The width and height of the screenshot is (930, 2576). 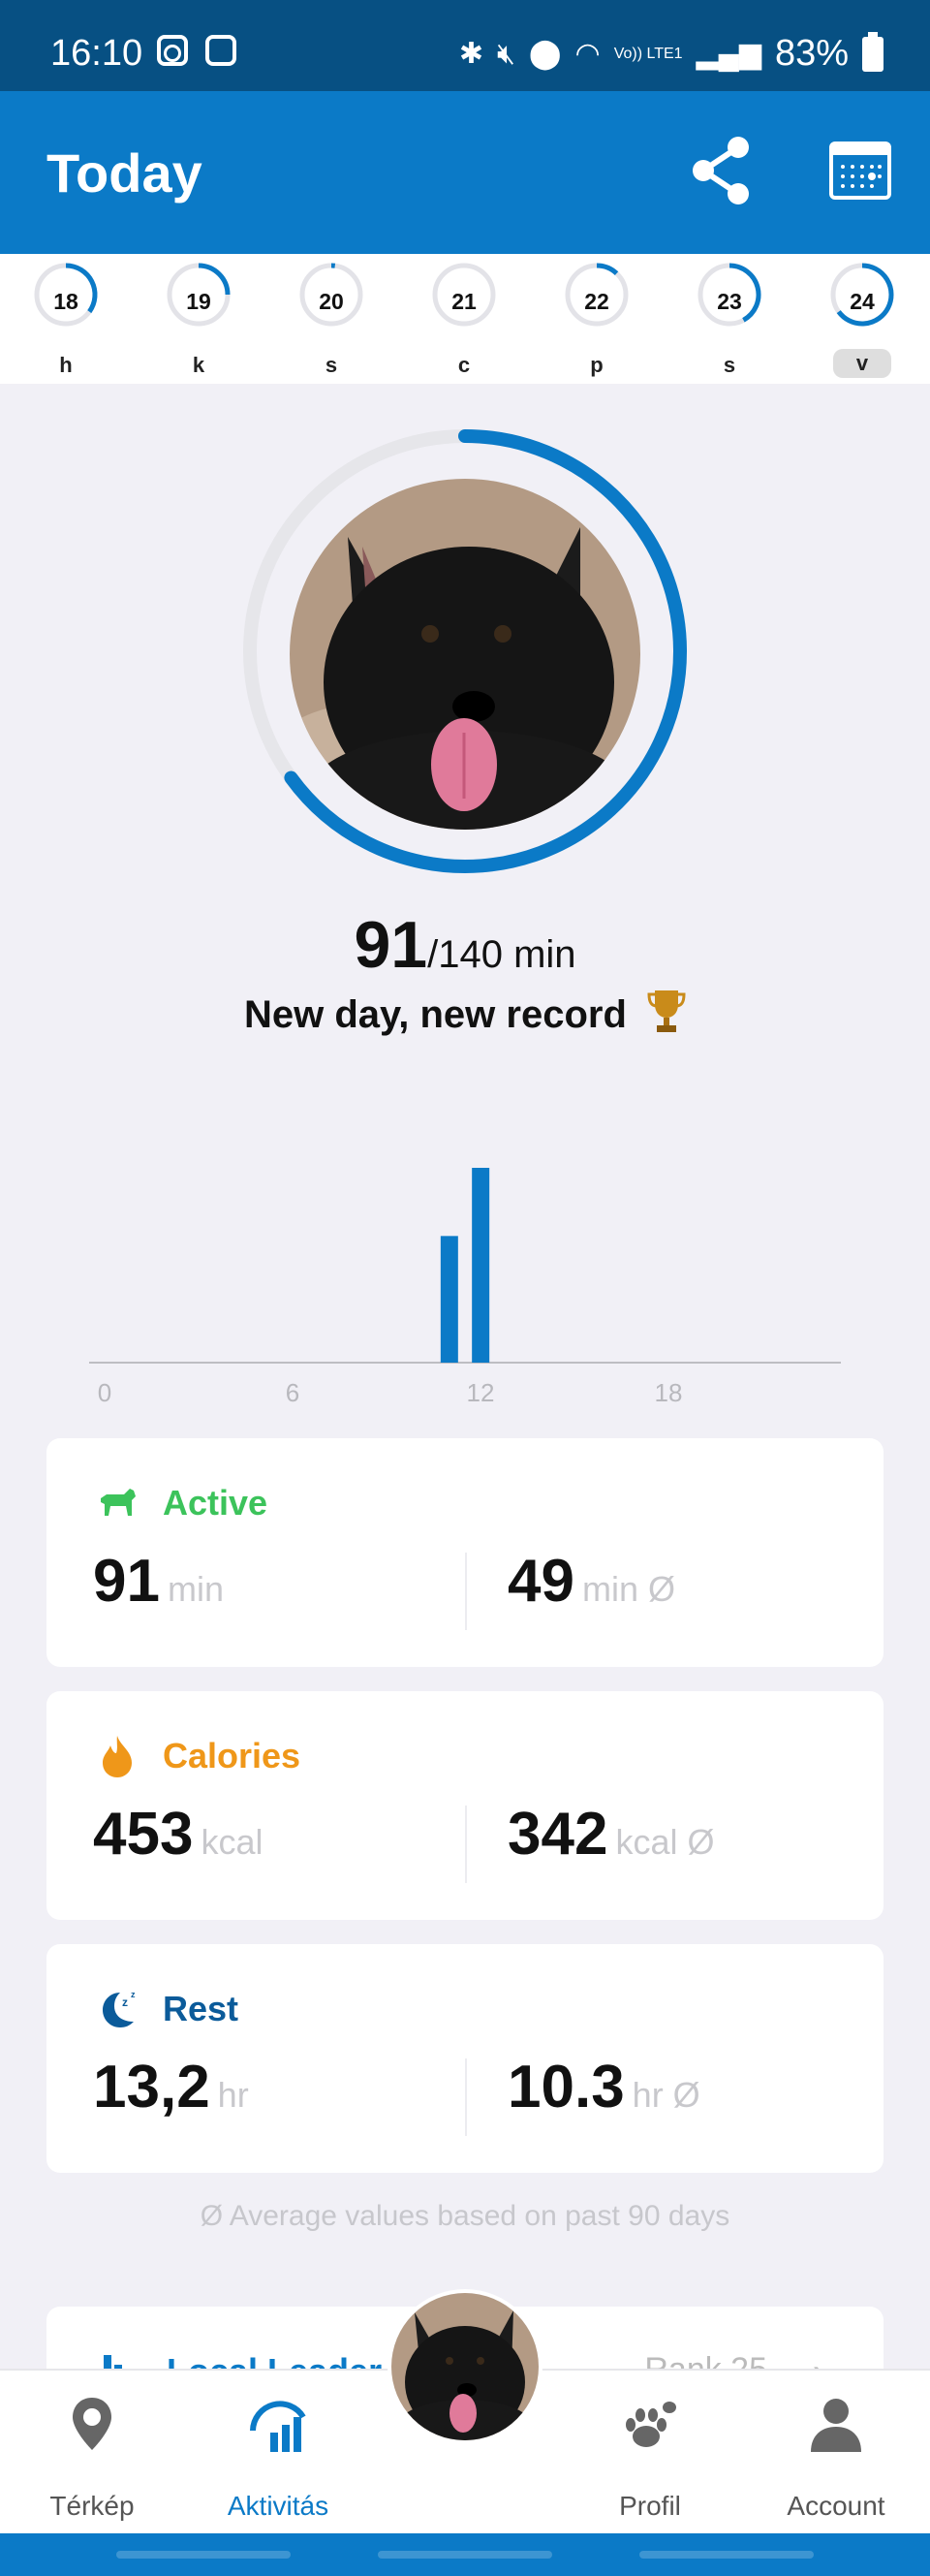 What do you see at coordinates (465, 172) in the screenshot?
I see `app-bar: Today` at bounding box center [465, 172].